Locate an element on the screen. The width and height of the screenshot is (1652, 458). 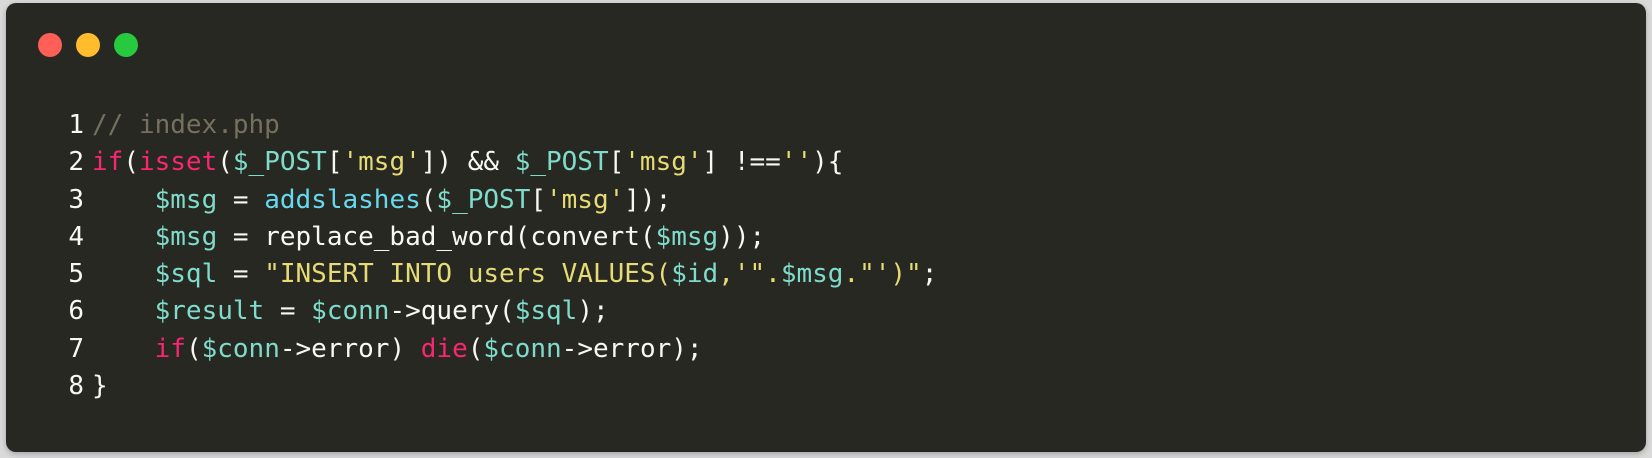
line-content: } is located at coordinates (100, 386).